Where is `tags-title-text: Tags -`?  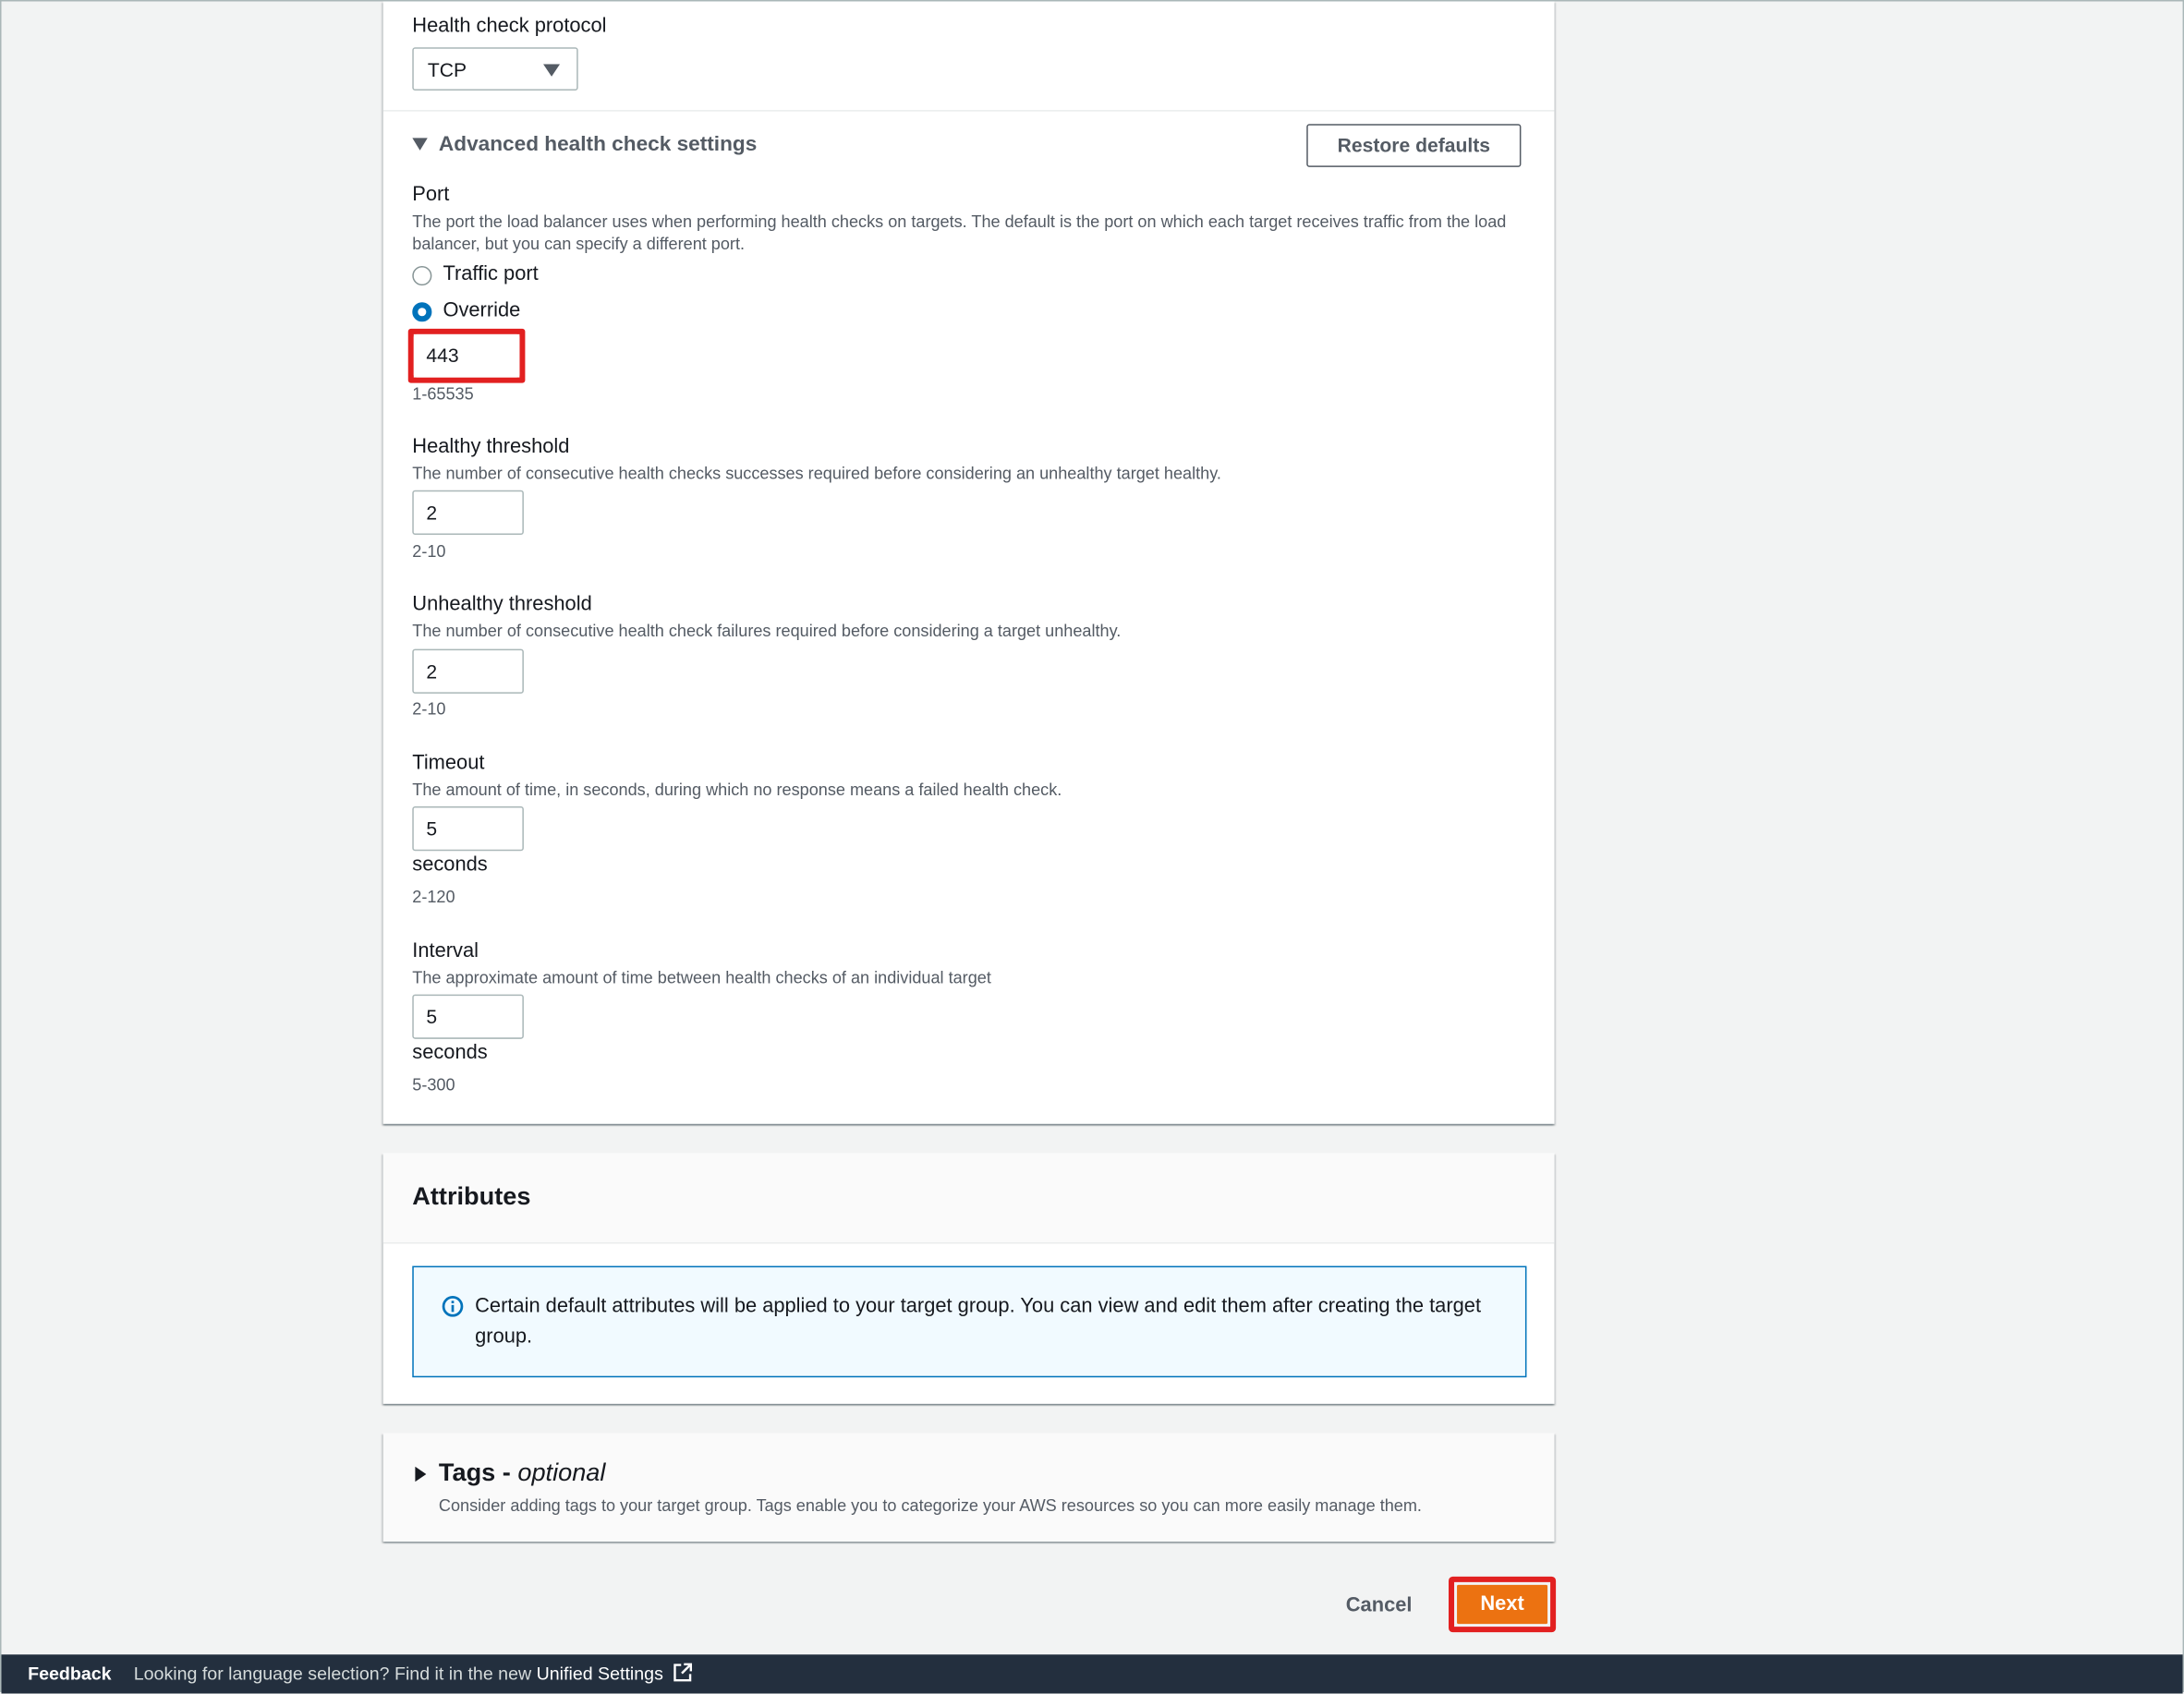
tags-title-text: Tags - is located at coordinates (478, 1472).